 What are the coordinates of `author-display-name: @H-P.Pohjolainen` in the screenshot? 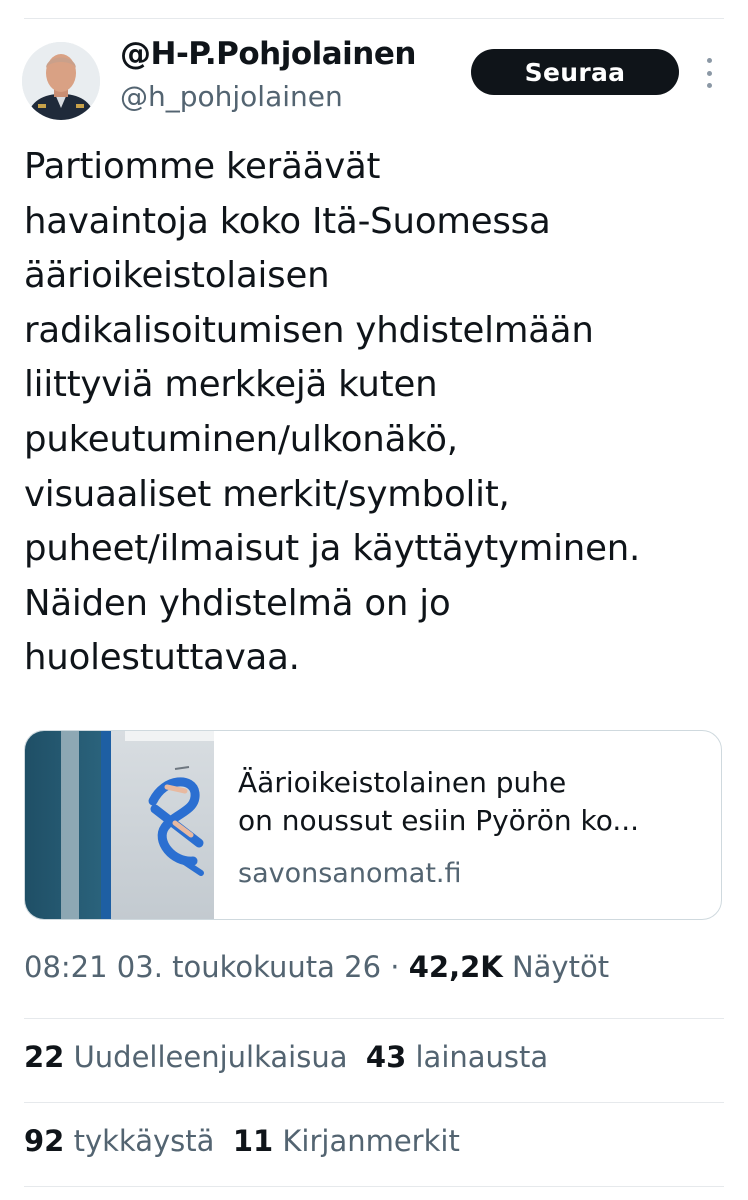 It's located at (268, 54).